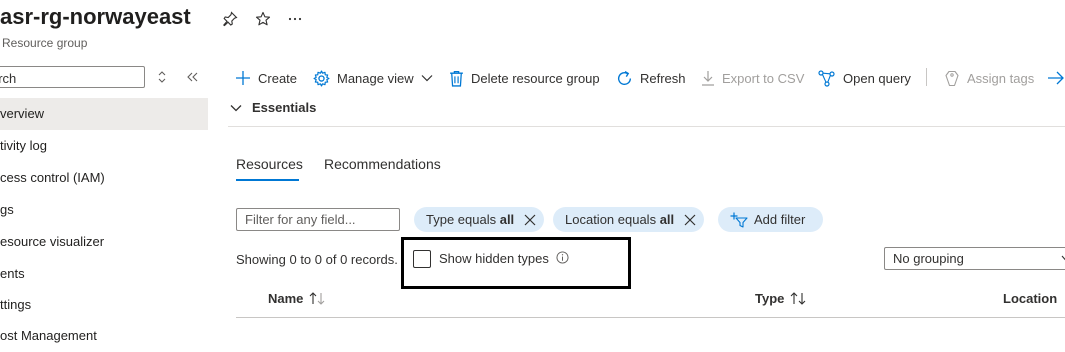 This screenshot has width=1065, height=352. What do you see at coordinates (739, 220) in the screenshot?
I see `add-filter-icon` at bounding box center [739, 220].